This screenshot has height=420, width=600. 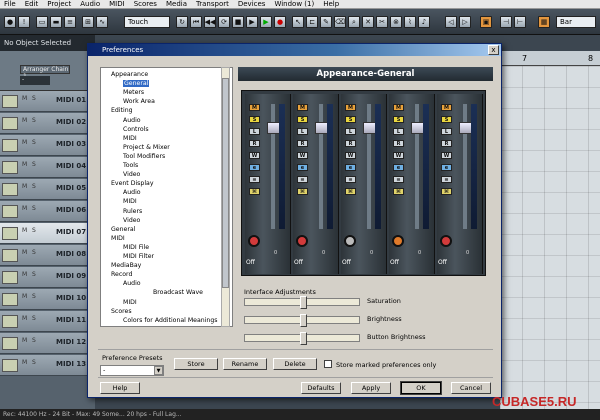 I want to click on tree-item: Tools, so click(x=130, y=165).